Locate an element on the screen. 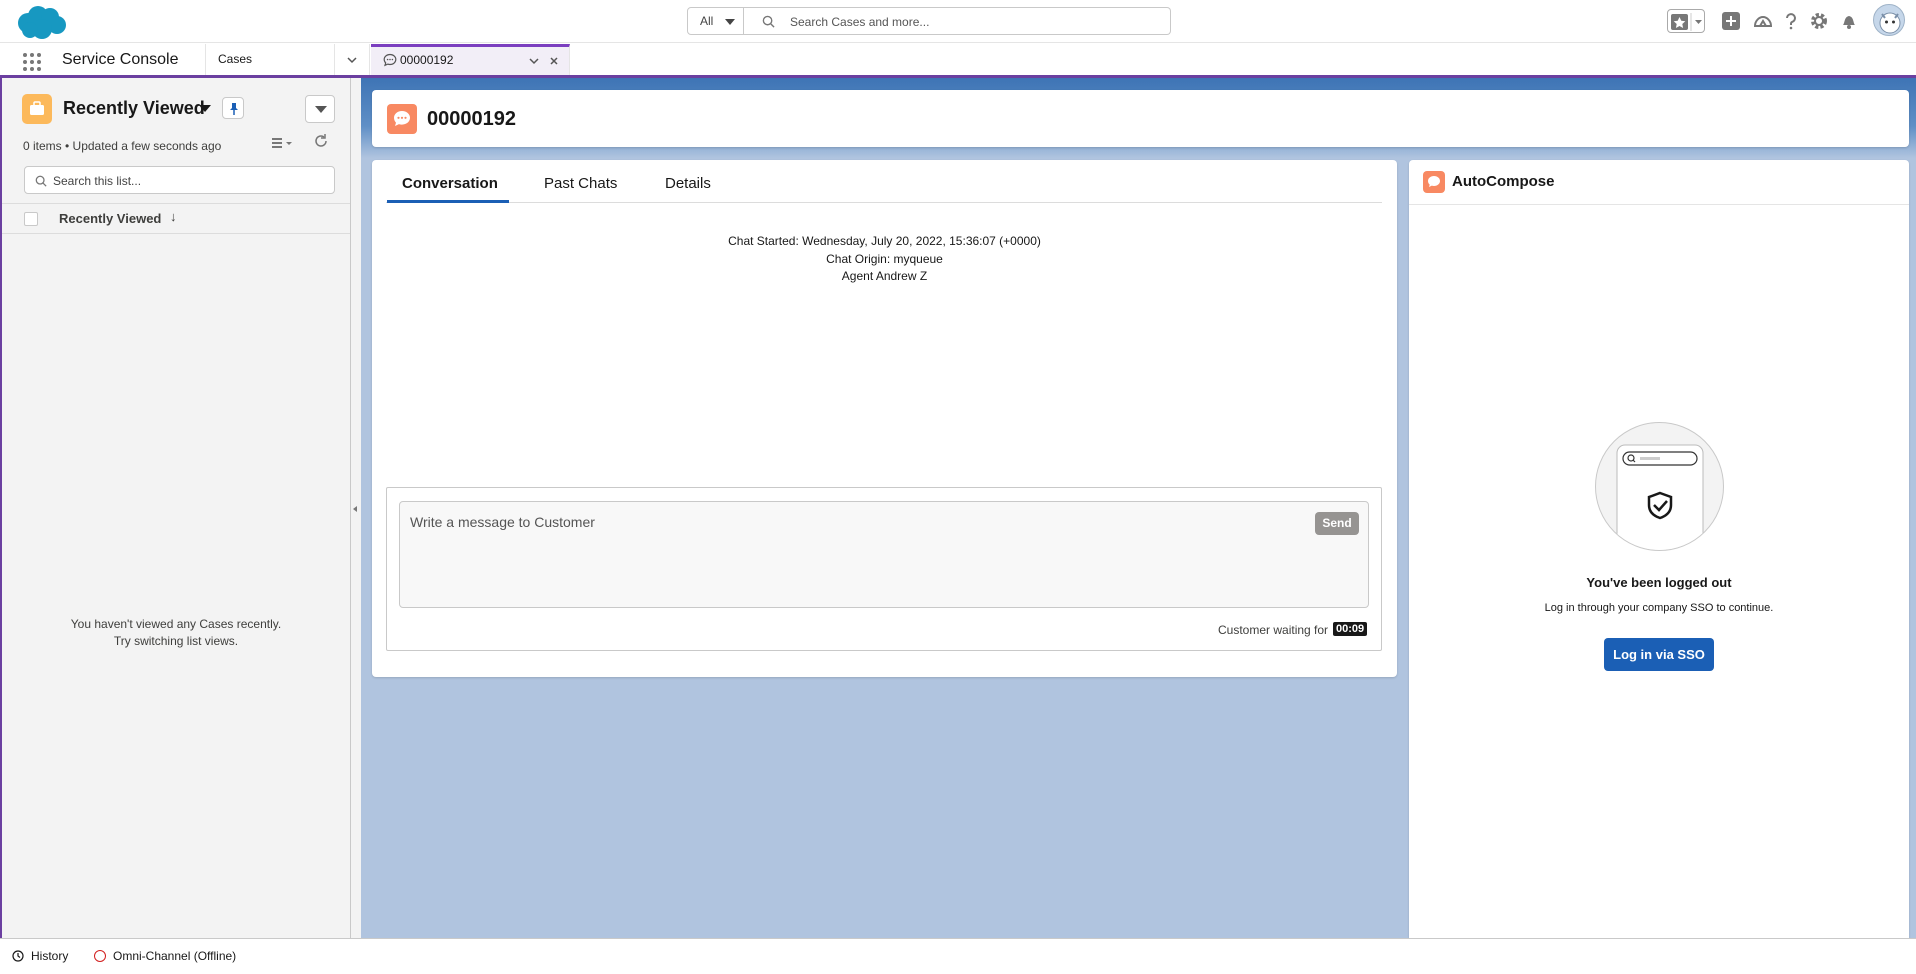 This screenshot has height=974, width=1916. workspace-tab-case: 00000192 is located at coordinates (470, 59).